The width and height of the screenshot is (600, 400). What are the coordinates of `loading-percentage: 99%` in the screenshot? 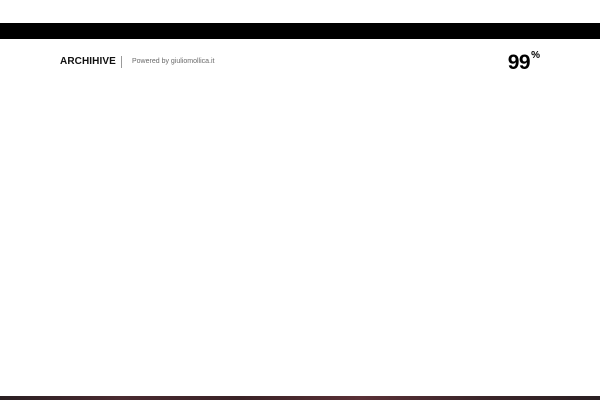 It's located at (524, 63).